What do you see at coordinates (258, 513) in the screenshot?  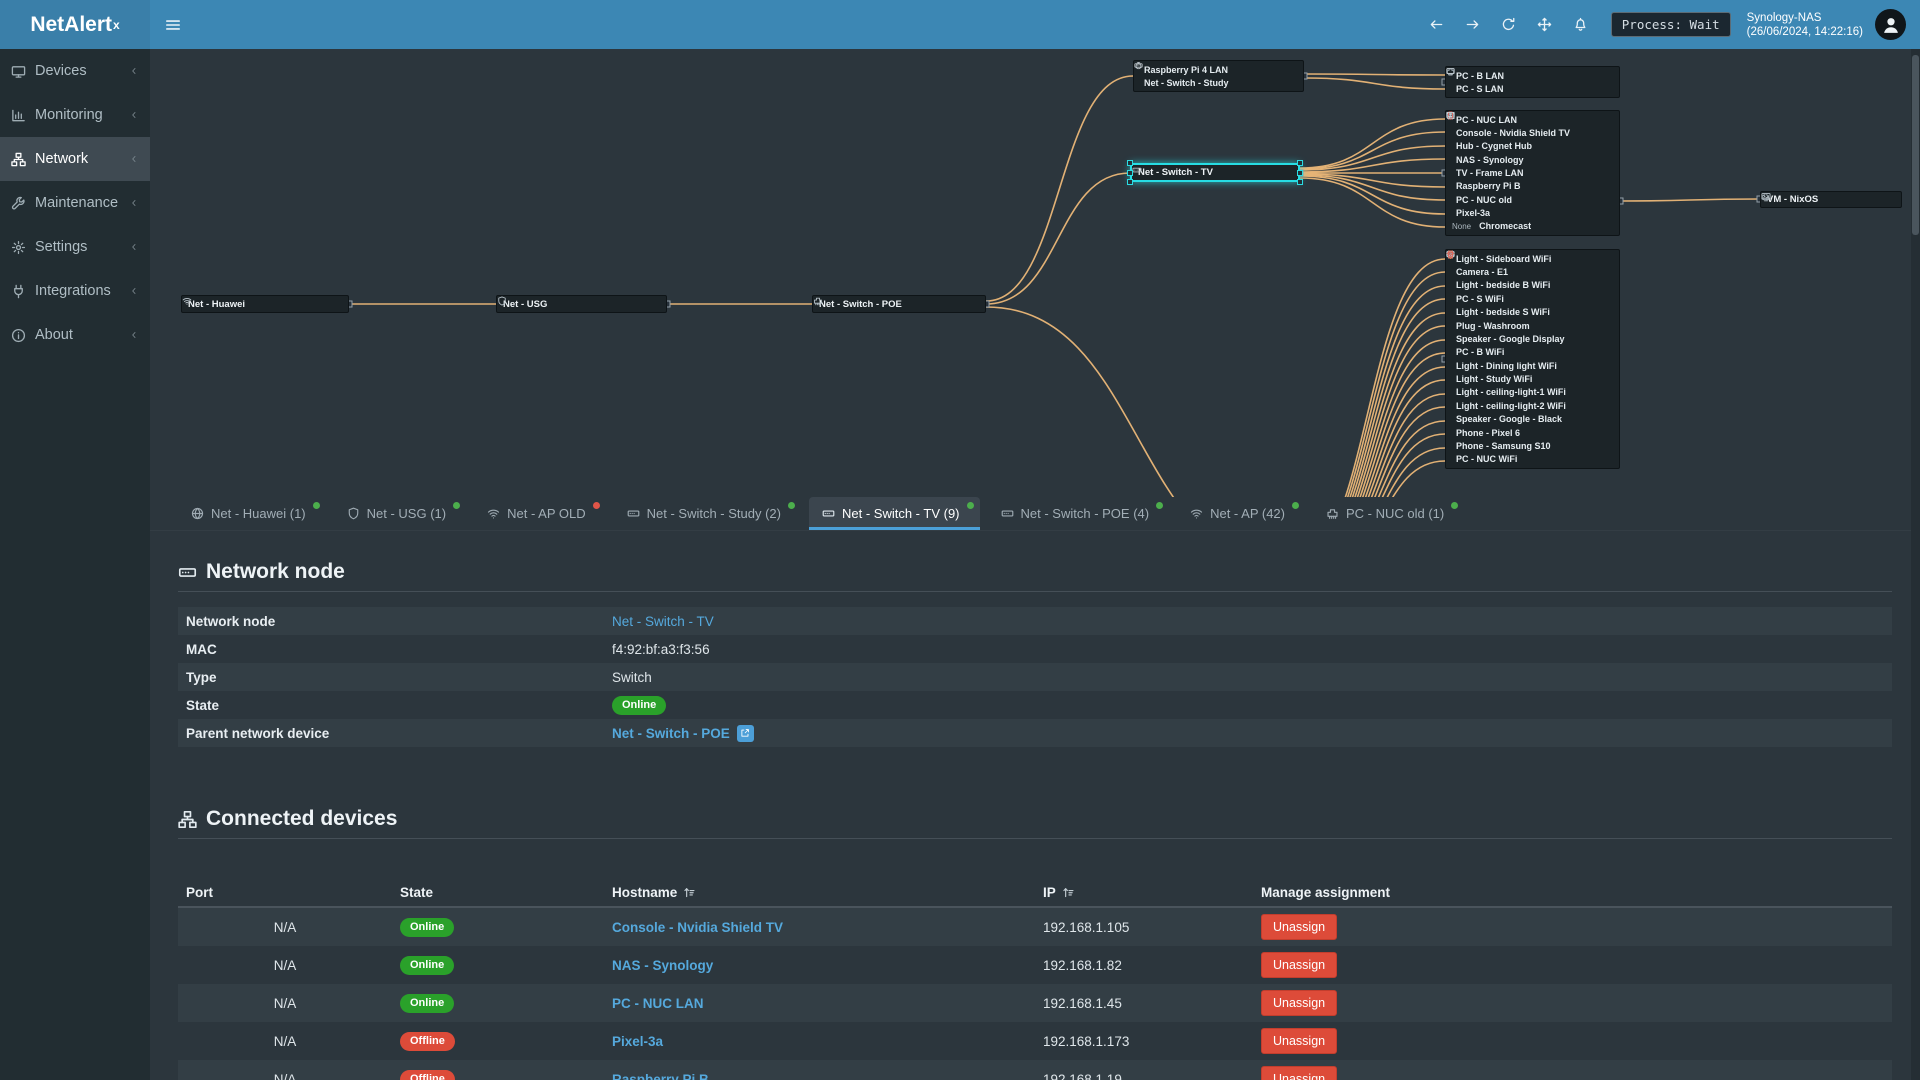 I see `tab-label: Net - Huawei (1)` at bounding box center [258, 513].